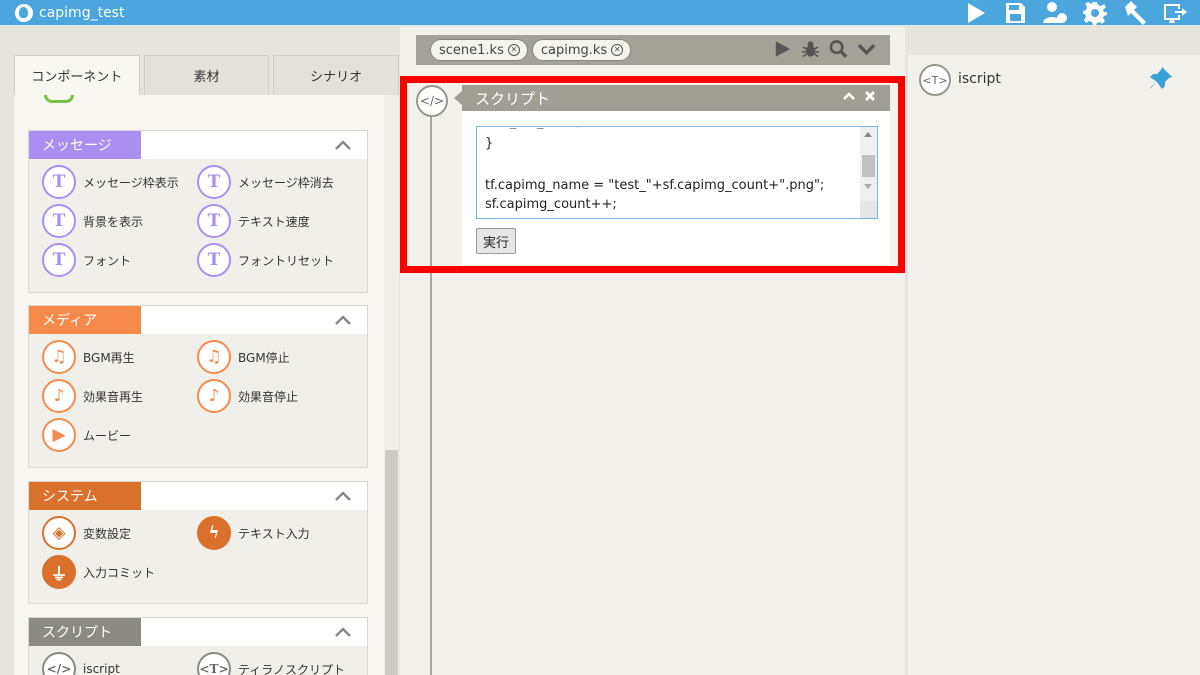  What do you see at coordinates (86, 533) in the screenshot?
I see `component-item: ◈ 変数設定` at bounding box center [86, 533].